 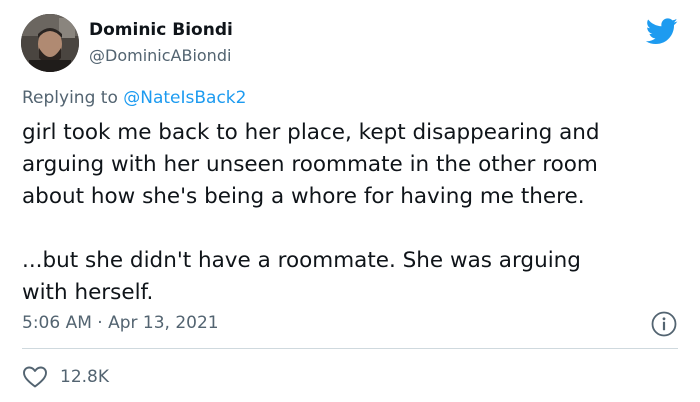 I want to click on divider, so click(x=350, y=348).